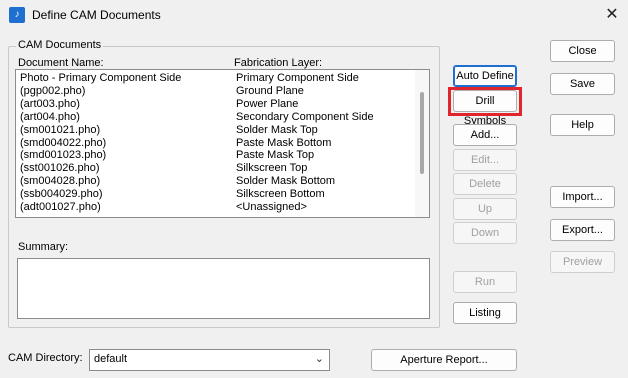 This screenshot has width=628, height=378. Describe the element at coordinates (278, 63) in the screenshot. I see `column-header-layer: Fabrication Layer:` at that location.